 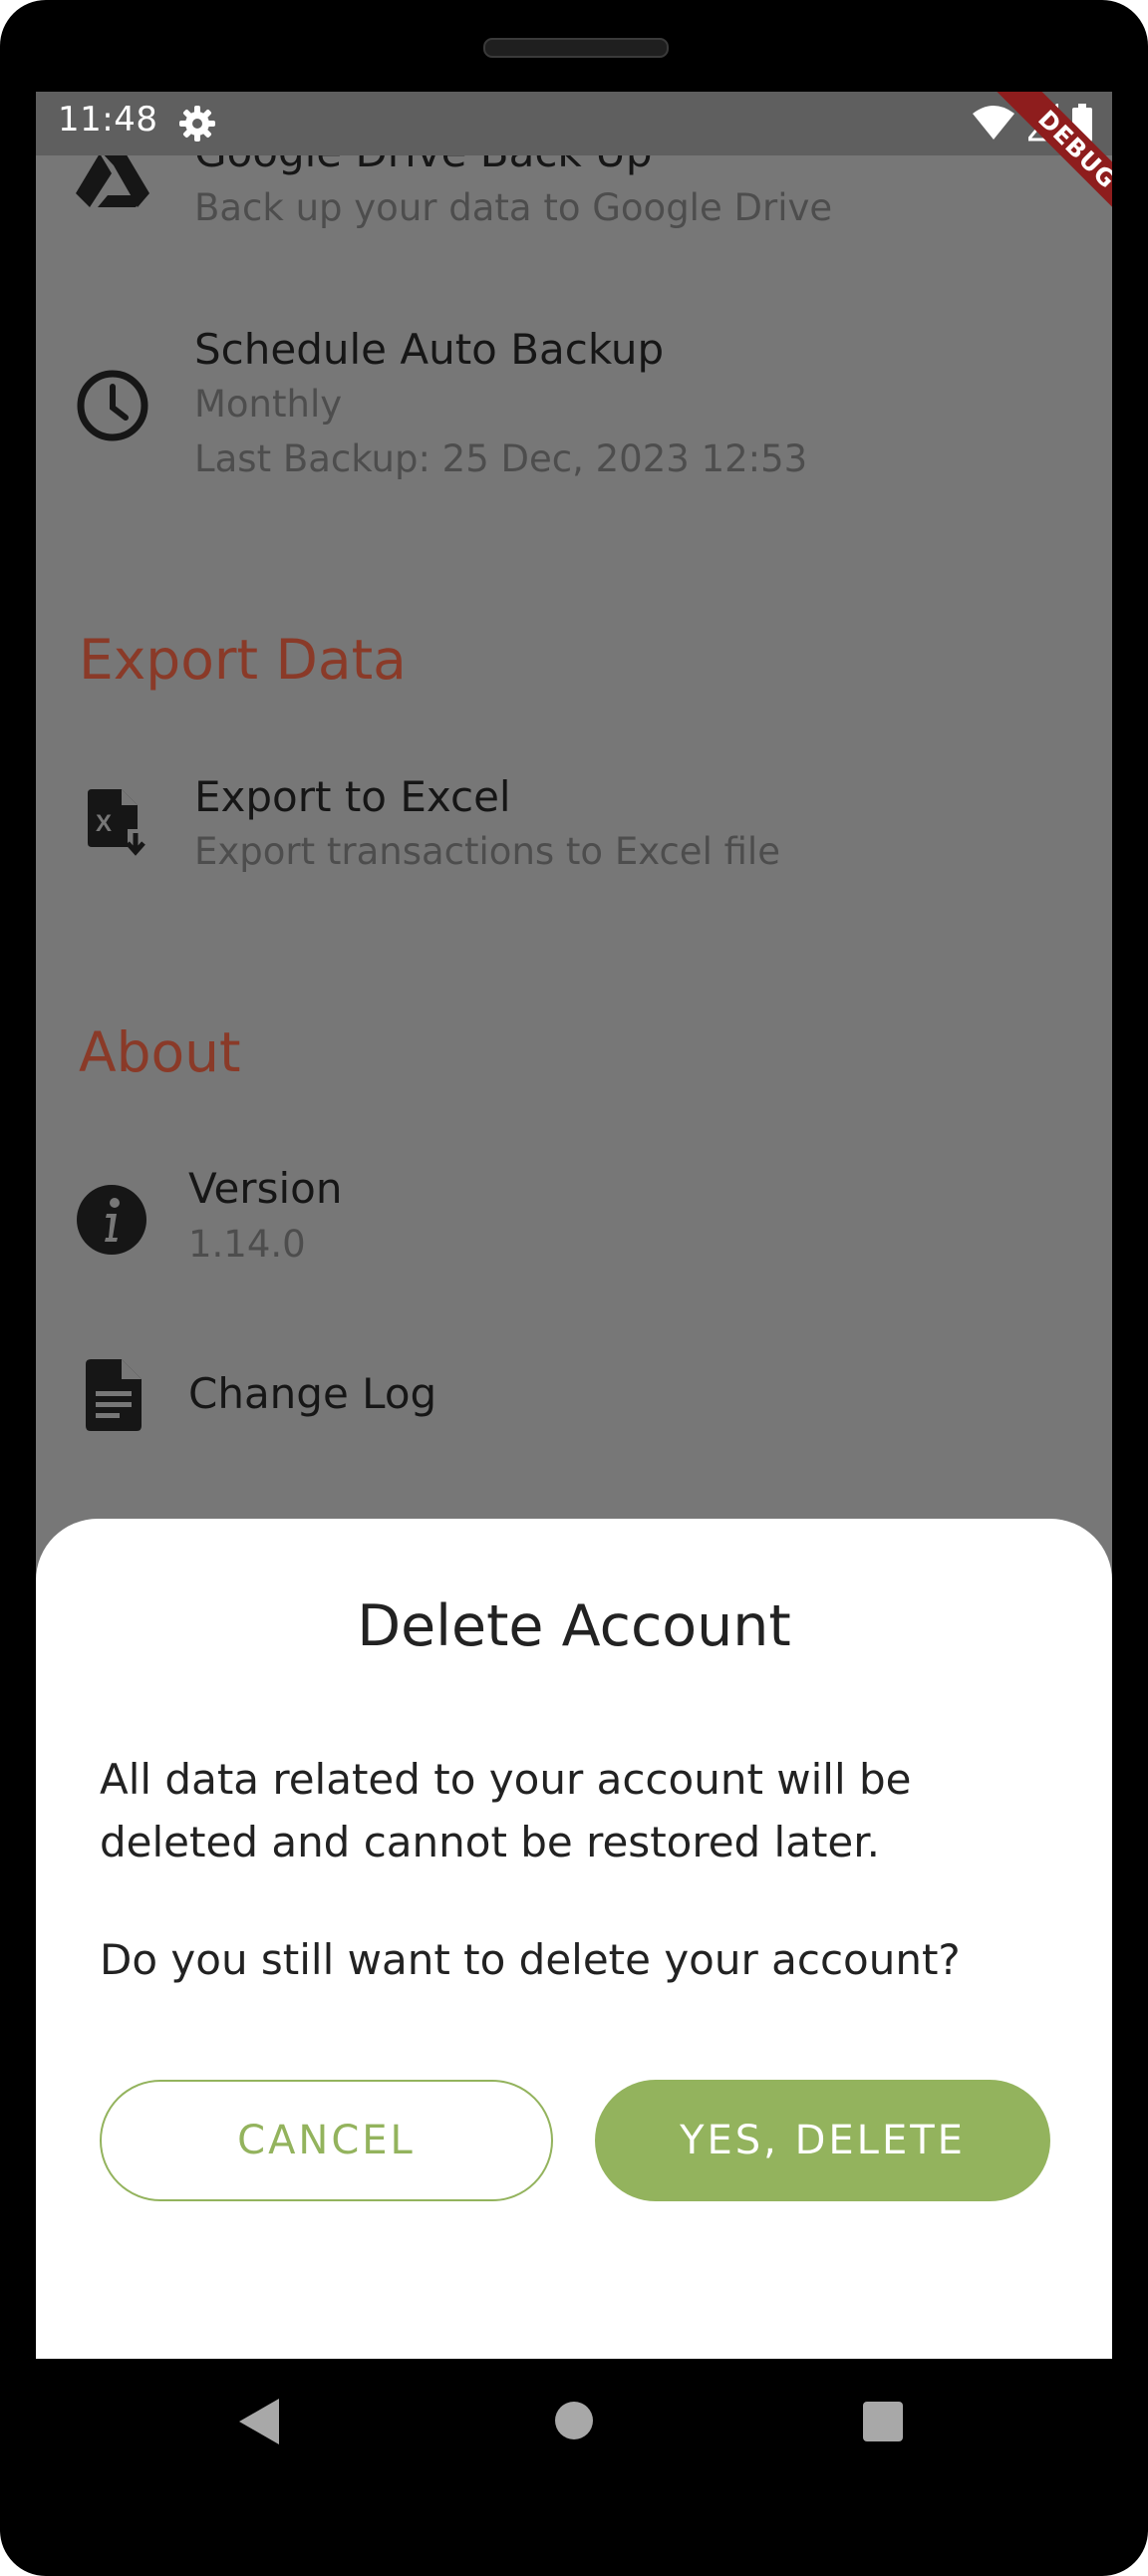 I want to click on debug-banner: DEBUG, so click(x=1037, y=166).